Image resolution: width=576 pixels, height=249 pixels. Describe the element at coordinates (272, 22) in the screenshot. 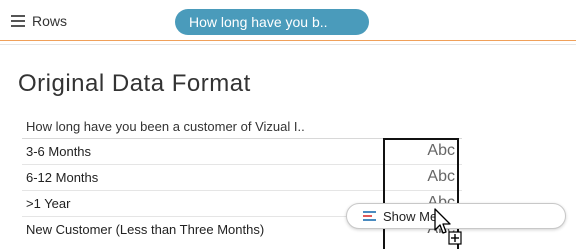

I see `rows-field-pill: How long have you b..` at that location.